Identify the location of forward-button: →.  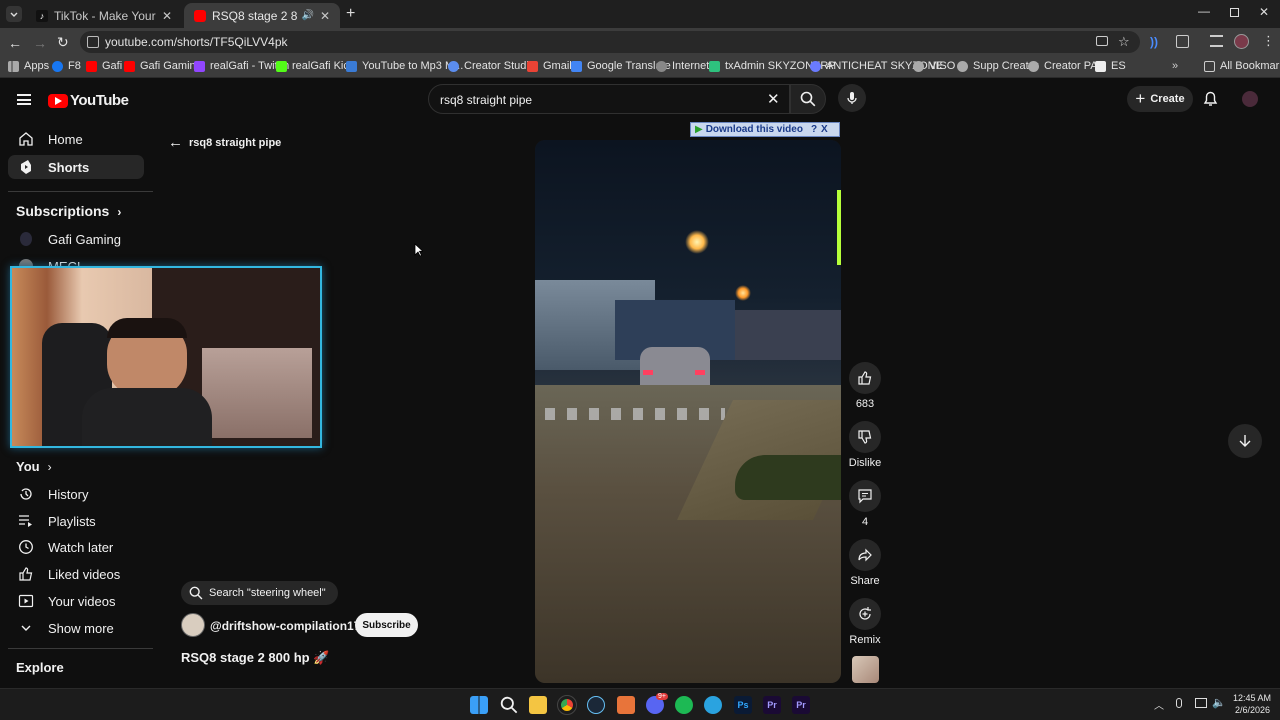
(40, 43).